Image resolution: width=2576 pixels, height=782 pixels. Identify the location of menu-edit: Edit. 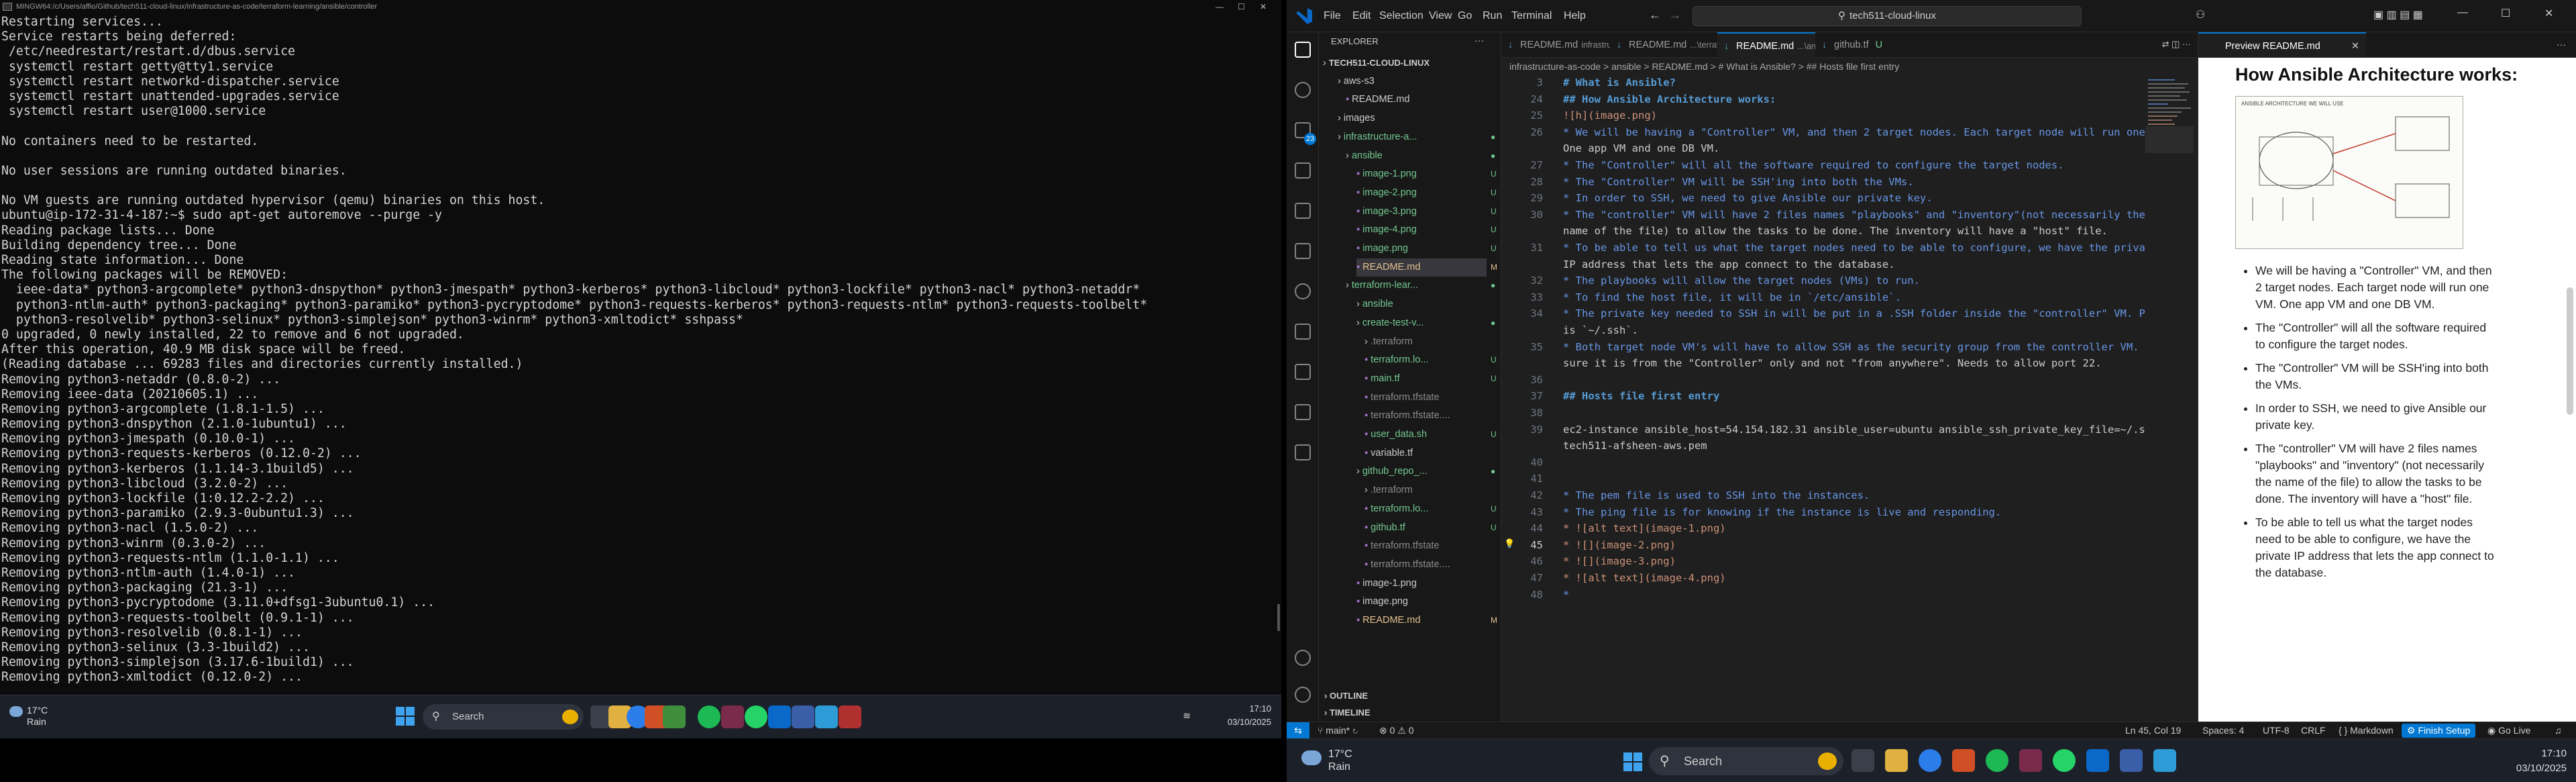
(1361, 16).